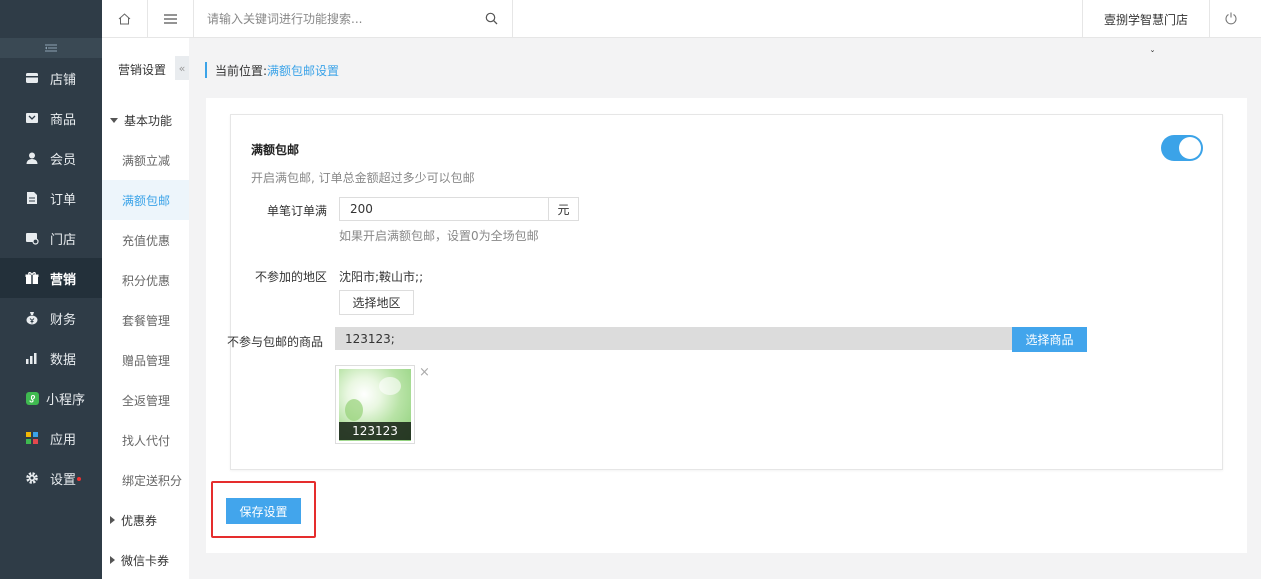 This screenshot has width=1261, height=579. What do you see at coordinates (241, 70) in the screenshot?
I see `breadcrumb-prefix: 当前位置:` at bounding box center [241, 70].